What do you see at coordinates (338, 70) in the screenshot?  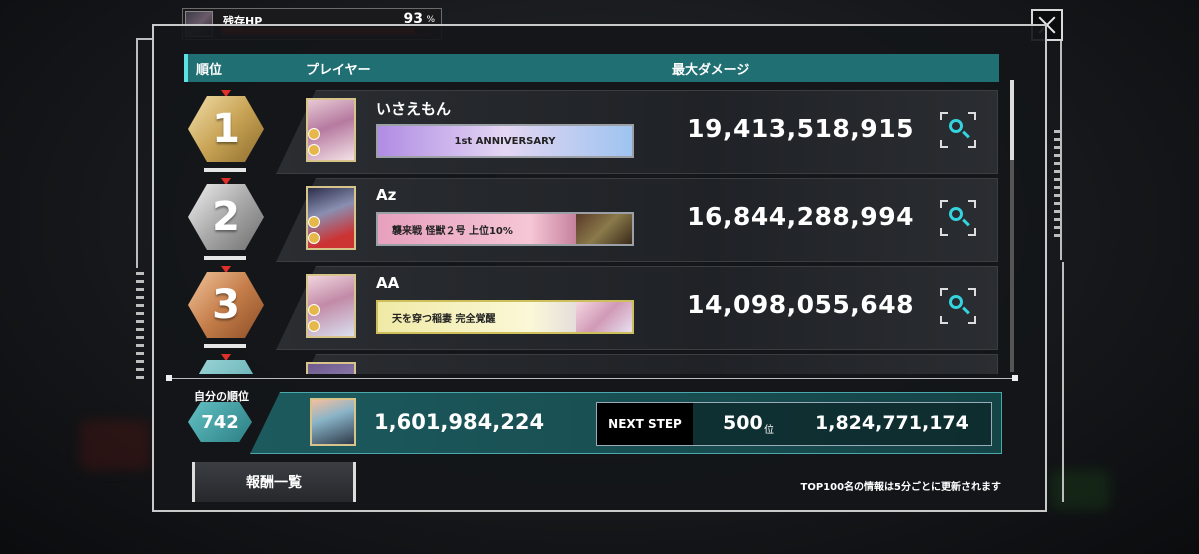 I see `header-player: プレイヤー` at bounding box center [338, 70].